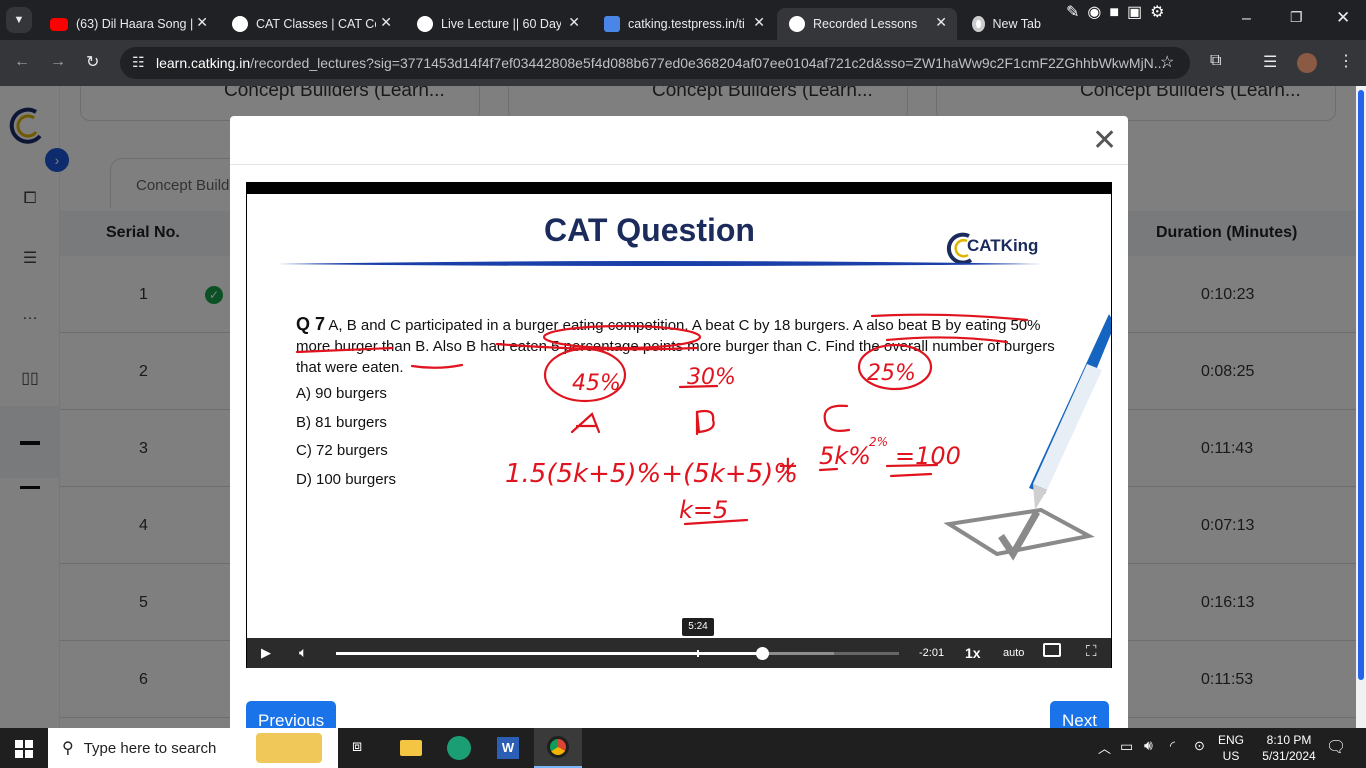  What do you see at coordinates (1104, 747) in the screenshot?
I see `show-hidden-icons: ︿` at bounding box center [1104, 747].